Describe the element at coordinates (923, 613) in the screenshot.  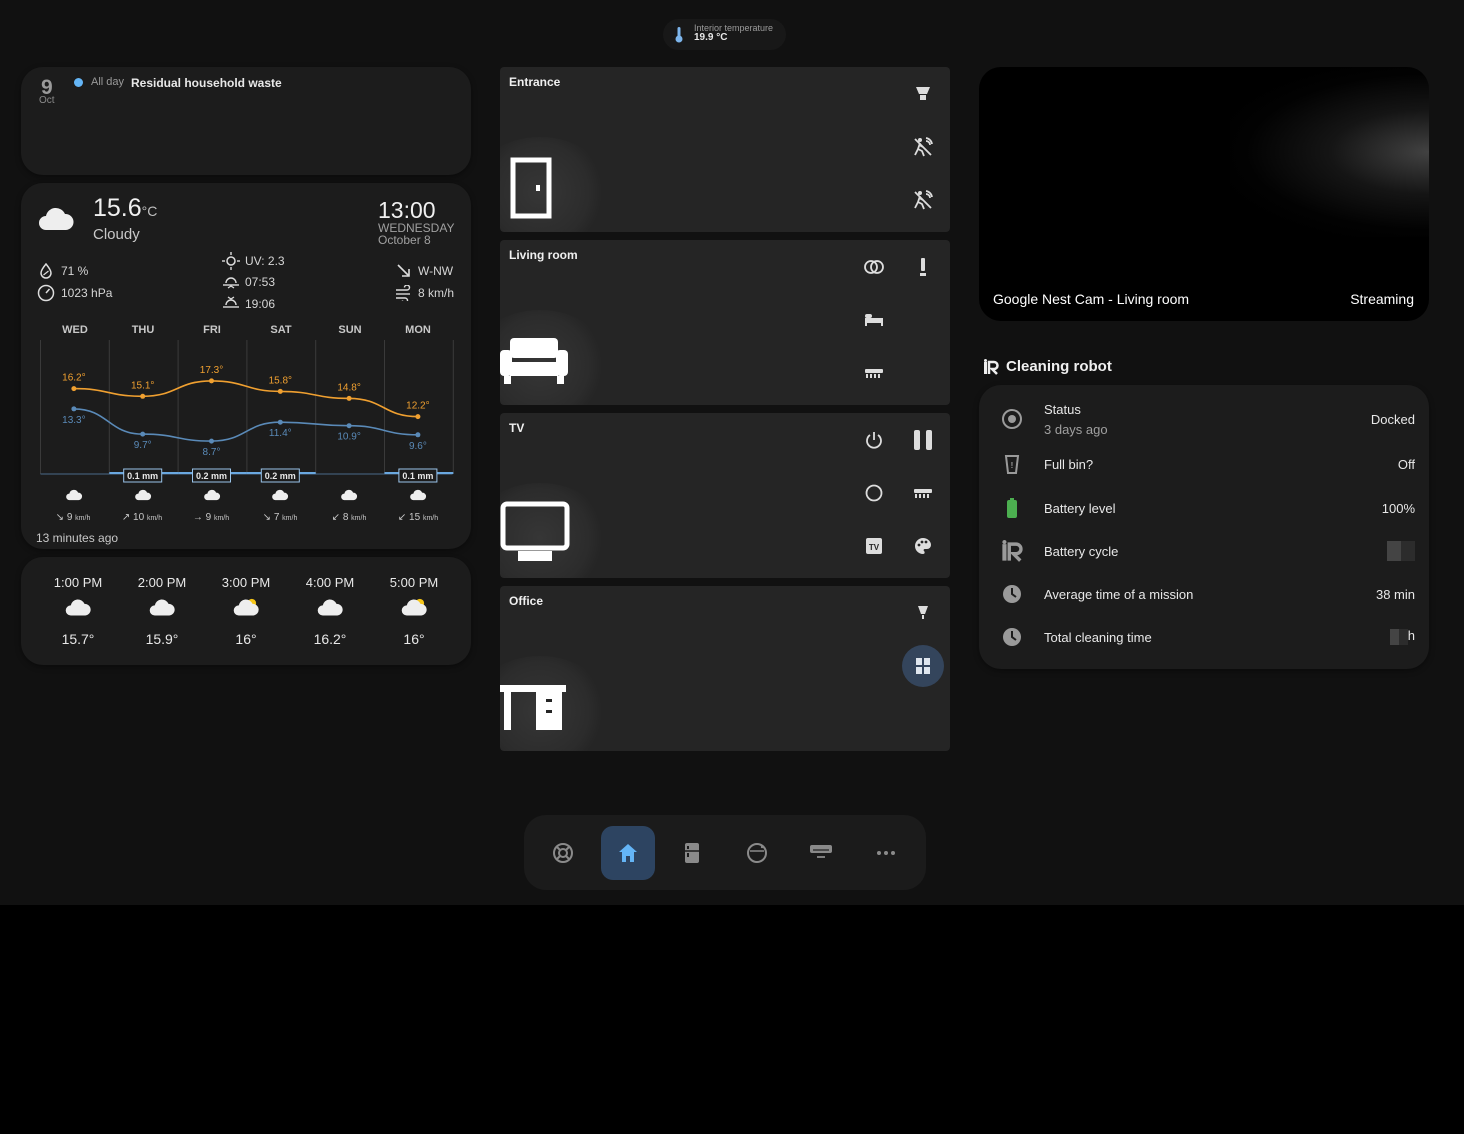
I see `desk-lamp-button` at that location.